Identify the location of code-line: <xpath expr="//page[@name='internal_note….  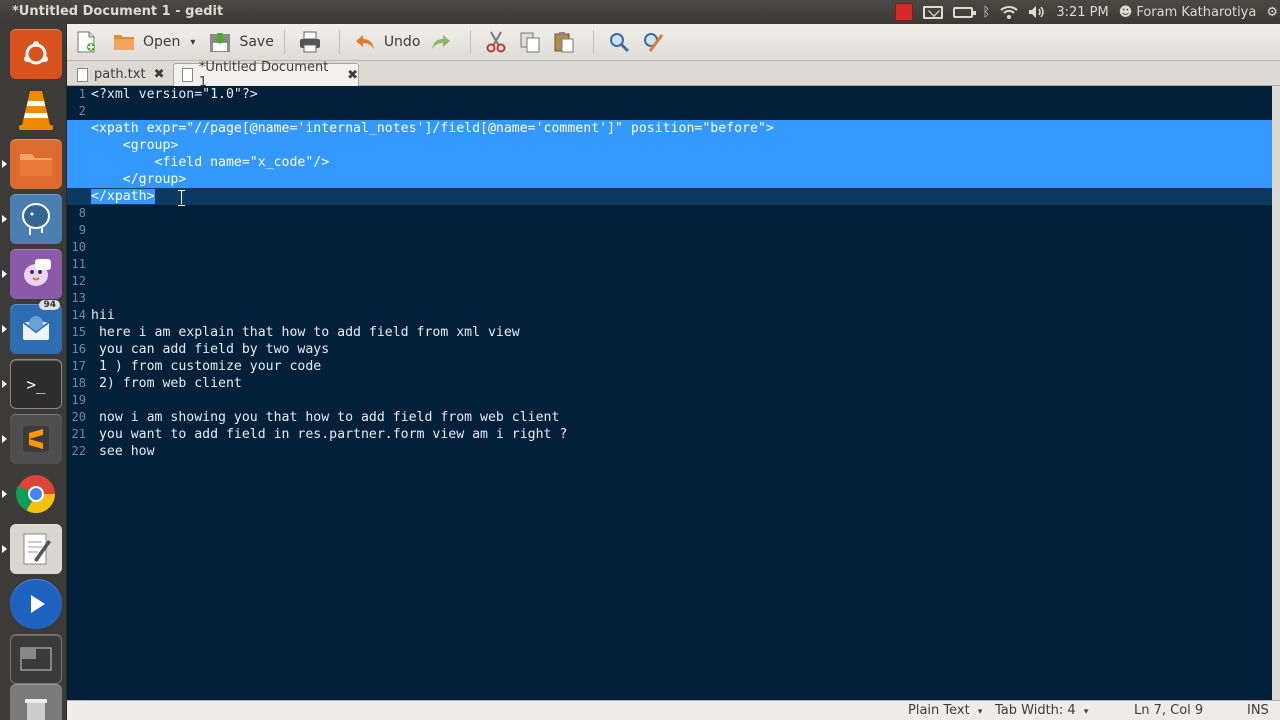
(669, 128).